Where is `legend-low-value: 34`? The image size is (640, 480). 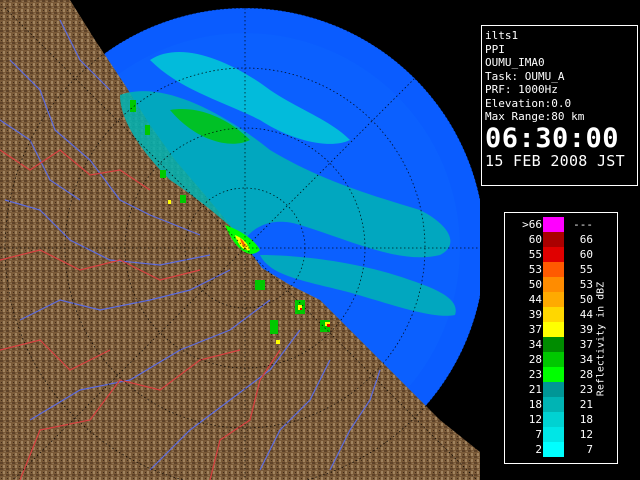 legend-low-value: 34 is located at coordinates (535, 344).